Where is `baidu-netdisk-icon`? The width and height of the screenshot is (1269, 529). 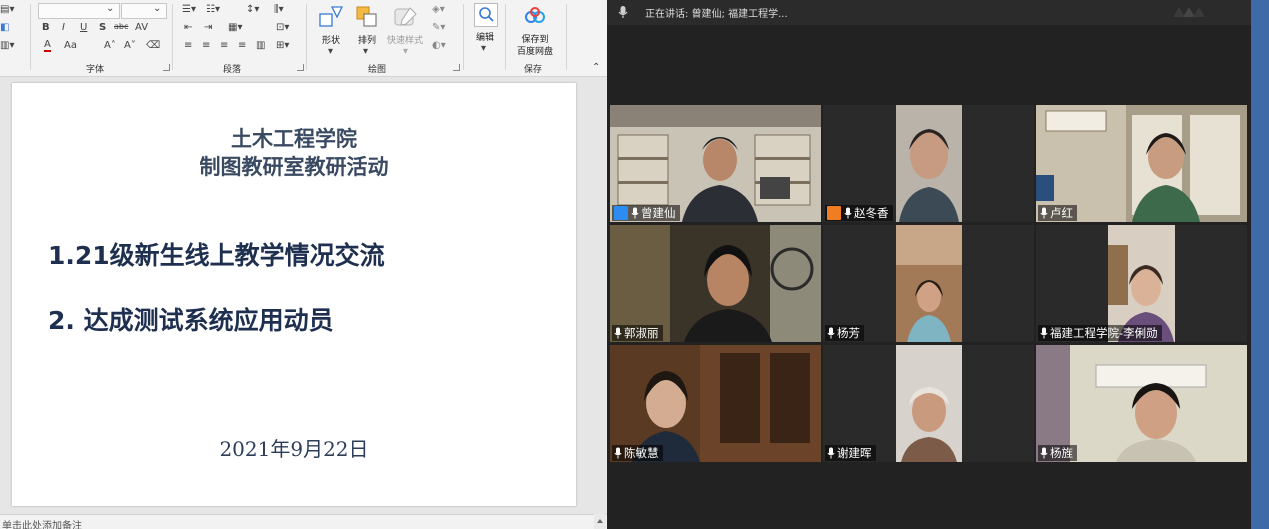
baidu-netdisk-icon is located at coordinates (535, 15).